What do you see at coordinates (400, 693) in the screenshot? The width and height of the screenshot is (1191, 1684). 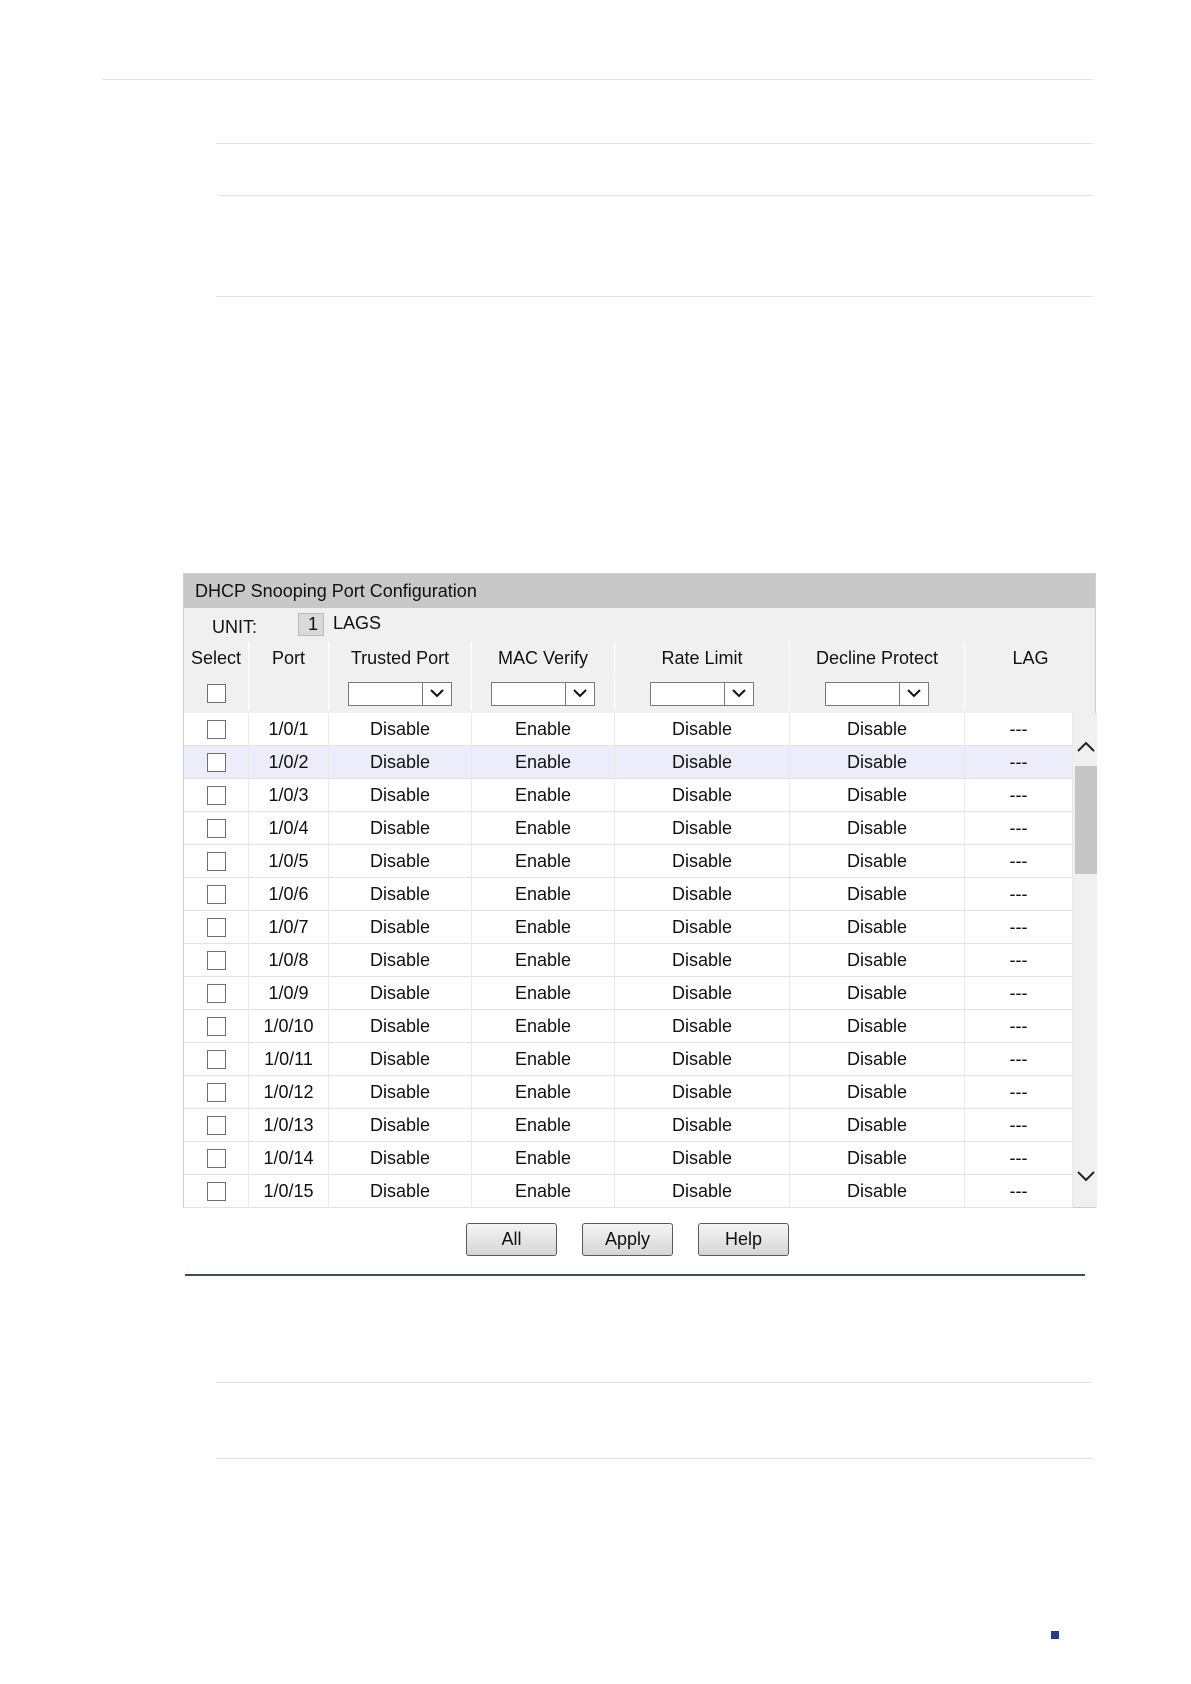 I see `trusted-port-select` at bounding box center [400, 693].